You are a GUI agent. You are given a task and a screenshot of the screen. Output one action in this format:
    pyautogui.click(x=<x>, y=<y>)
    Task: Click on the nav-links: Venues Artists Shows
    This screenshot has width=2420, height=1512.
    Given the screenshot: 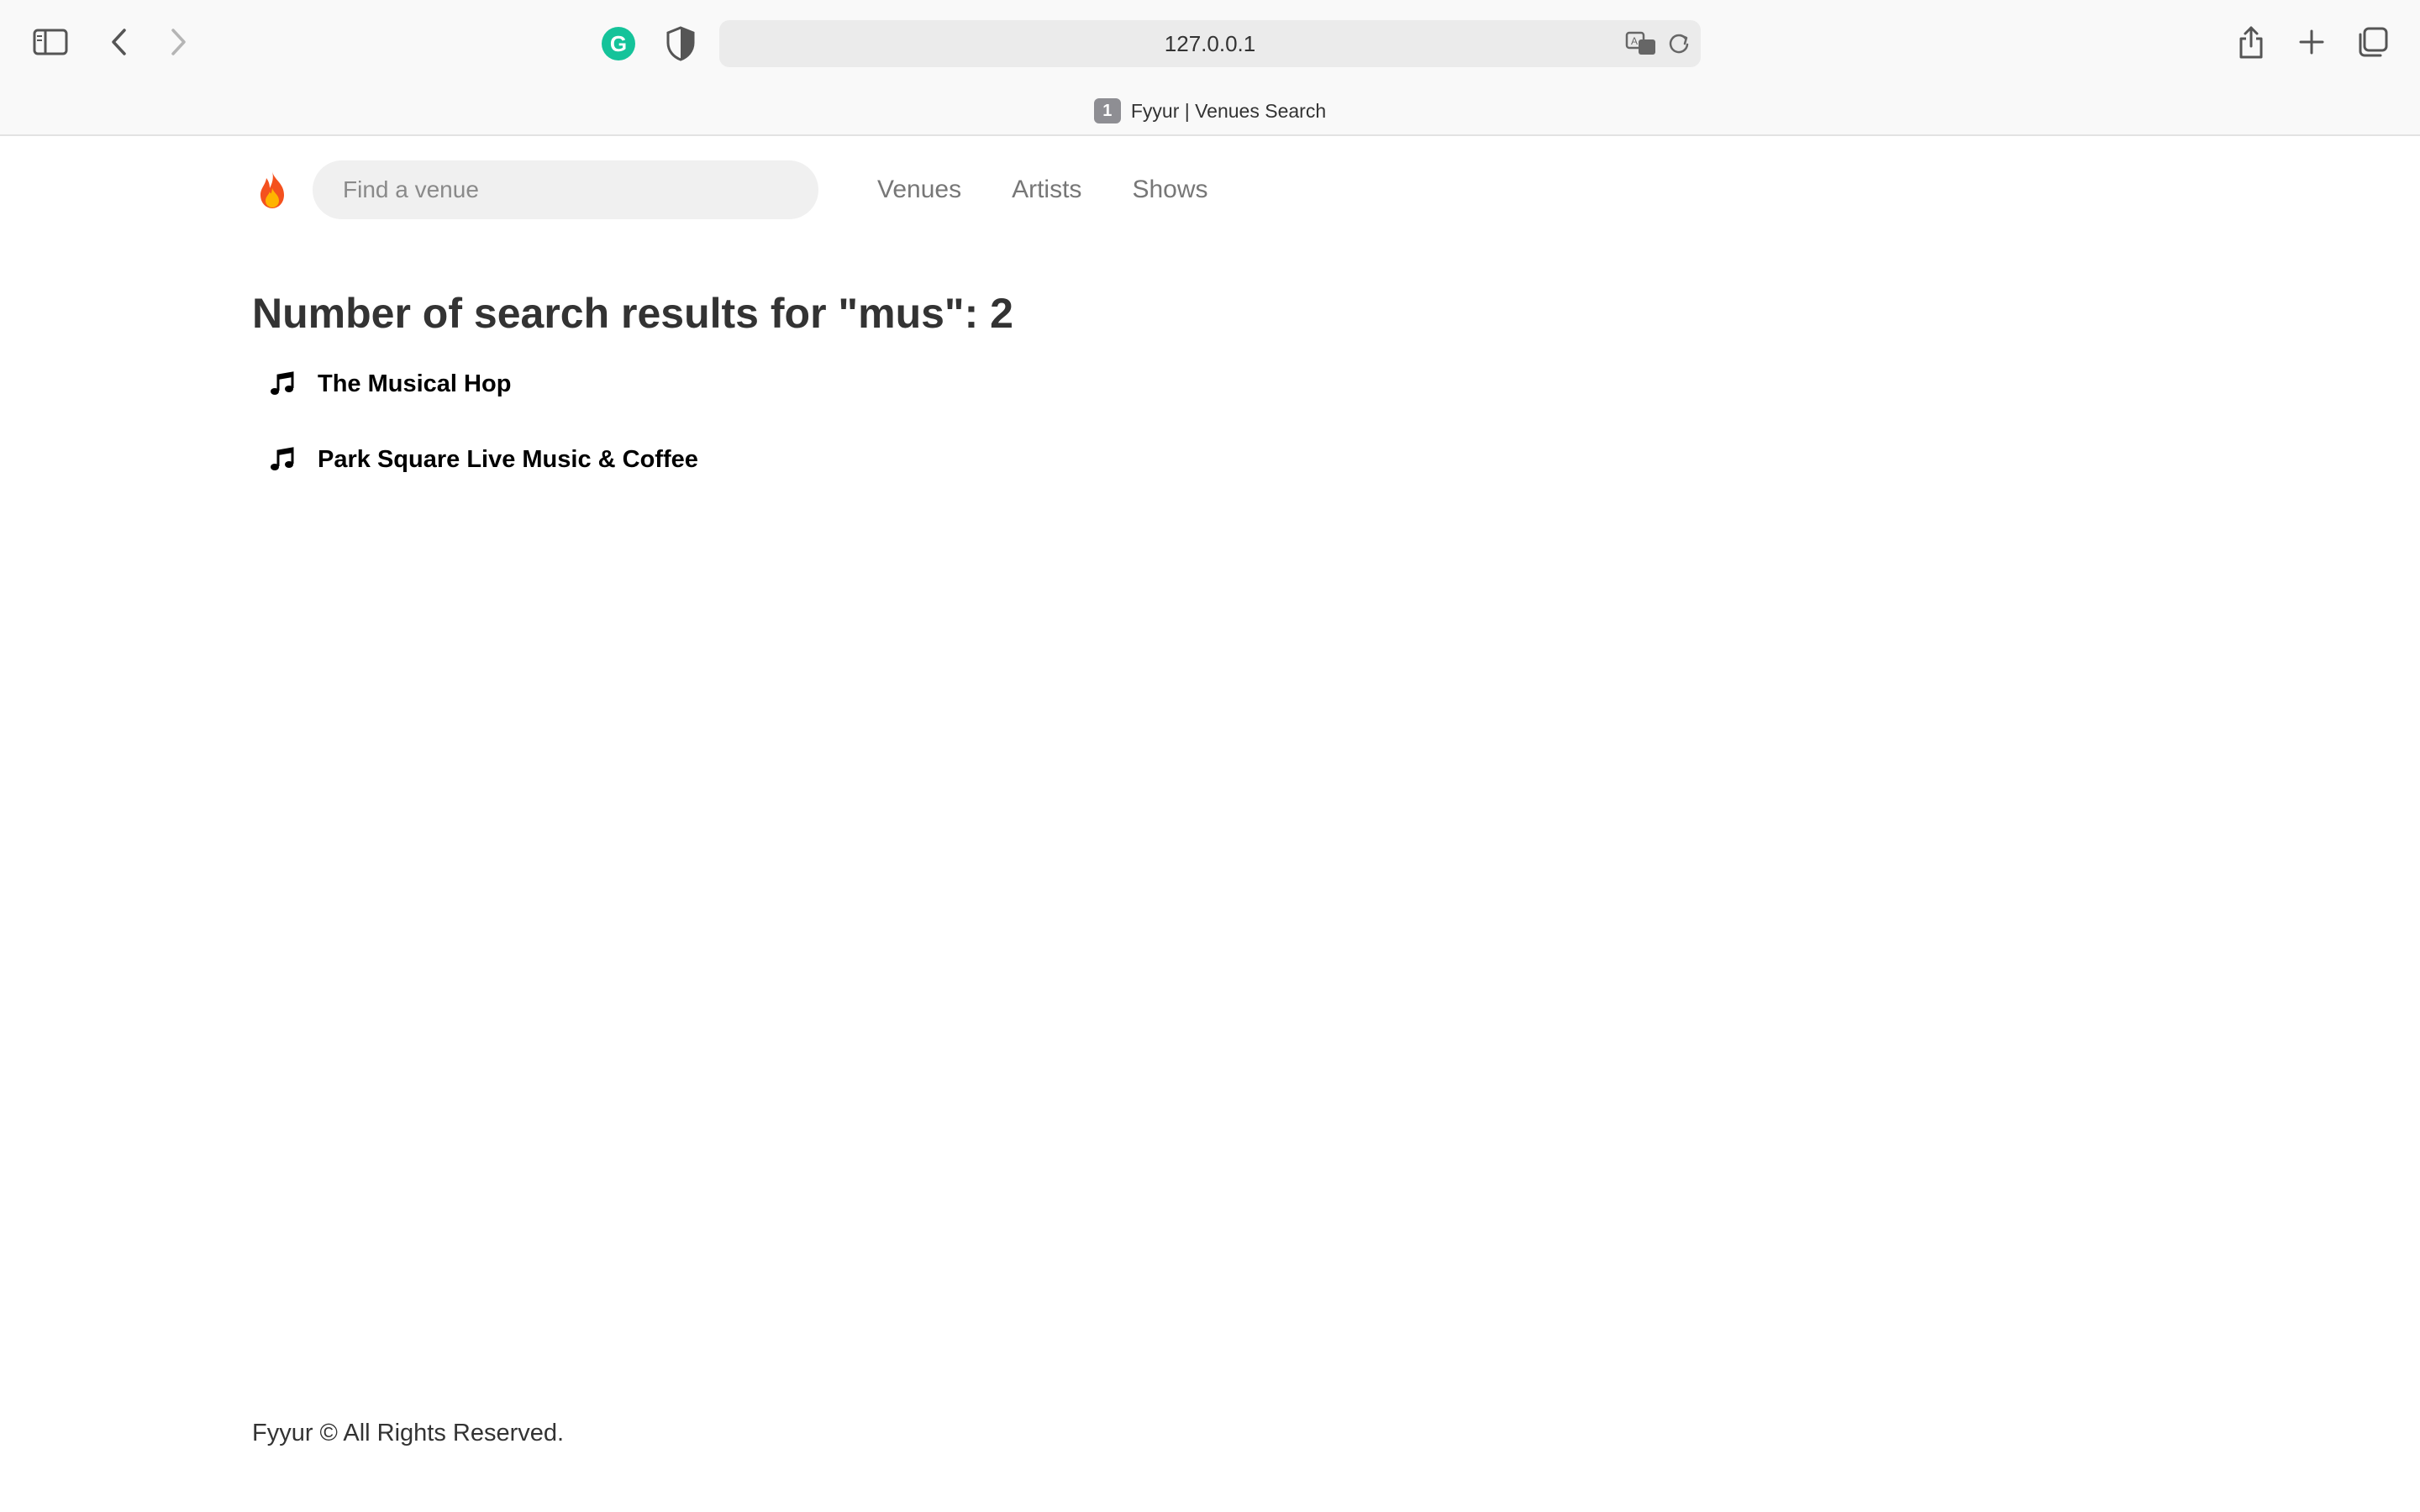 What is the action you would take?
    pyautogui.click(x=1043, y=190)
    